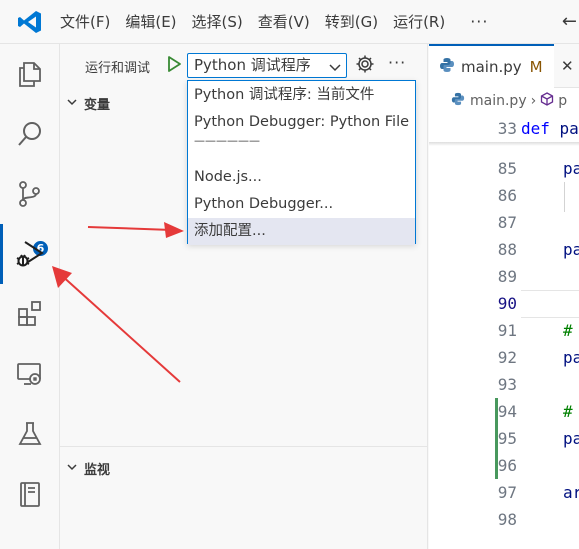  I want to click on notebook-icon, so click(30, 494).